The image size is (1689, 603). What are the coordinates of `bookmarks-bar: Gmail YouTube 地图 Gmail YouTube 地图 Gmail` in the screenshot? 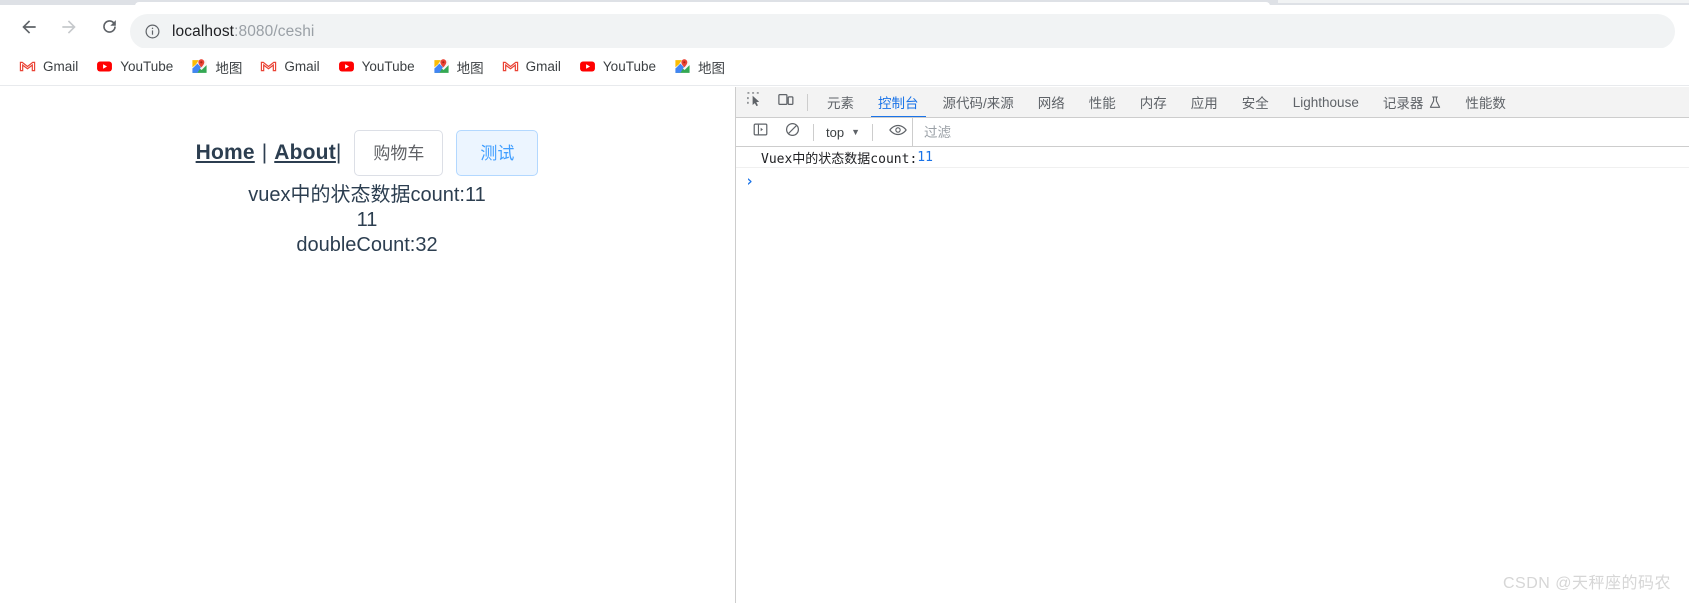 It's located at (844, 67).